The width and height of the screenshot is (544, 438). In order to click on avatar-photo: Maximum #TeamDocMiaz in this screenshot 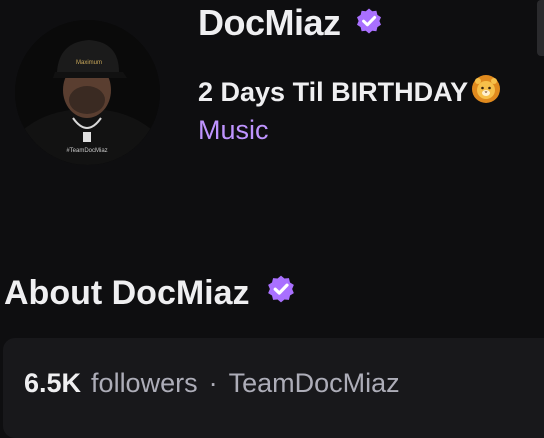, I will do `click(87, 92)`.